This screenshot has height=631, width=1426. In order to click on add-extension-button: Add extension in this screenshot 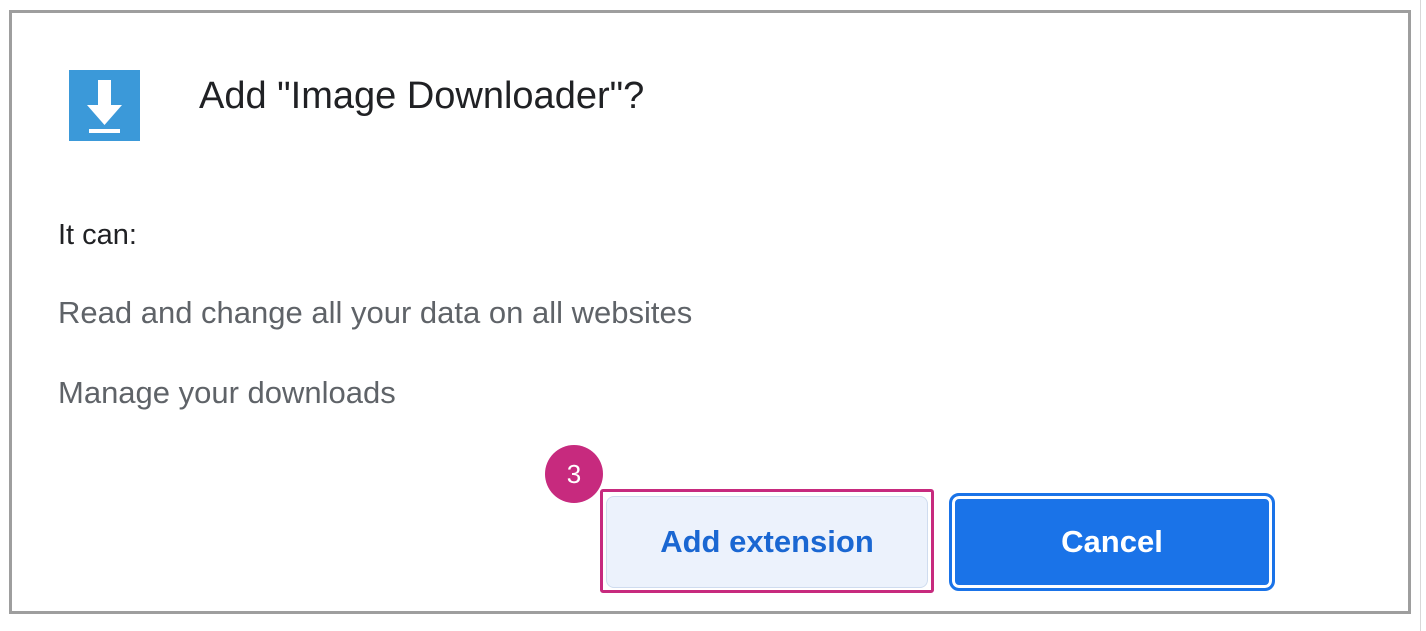, I will do `click(767, 542)`.